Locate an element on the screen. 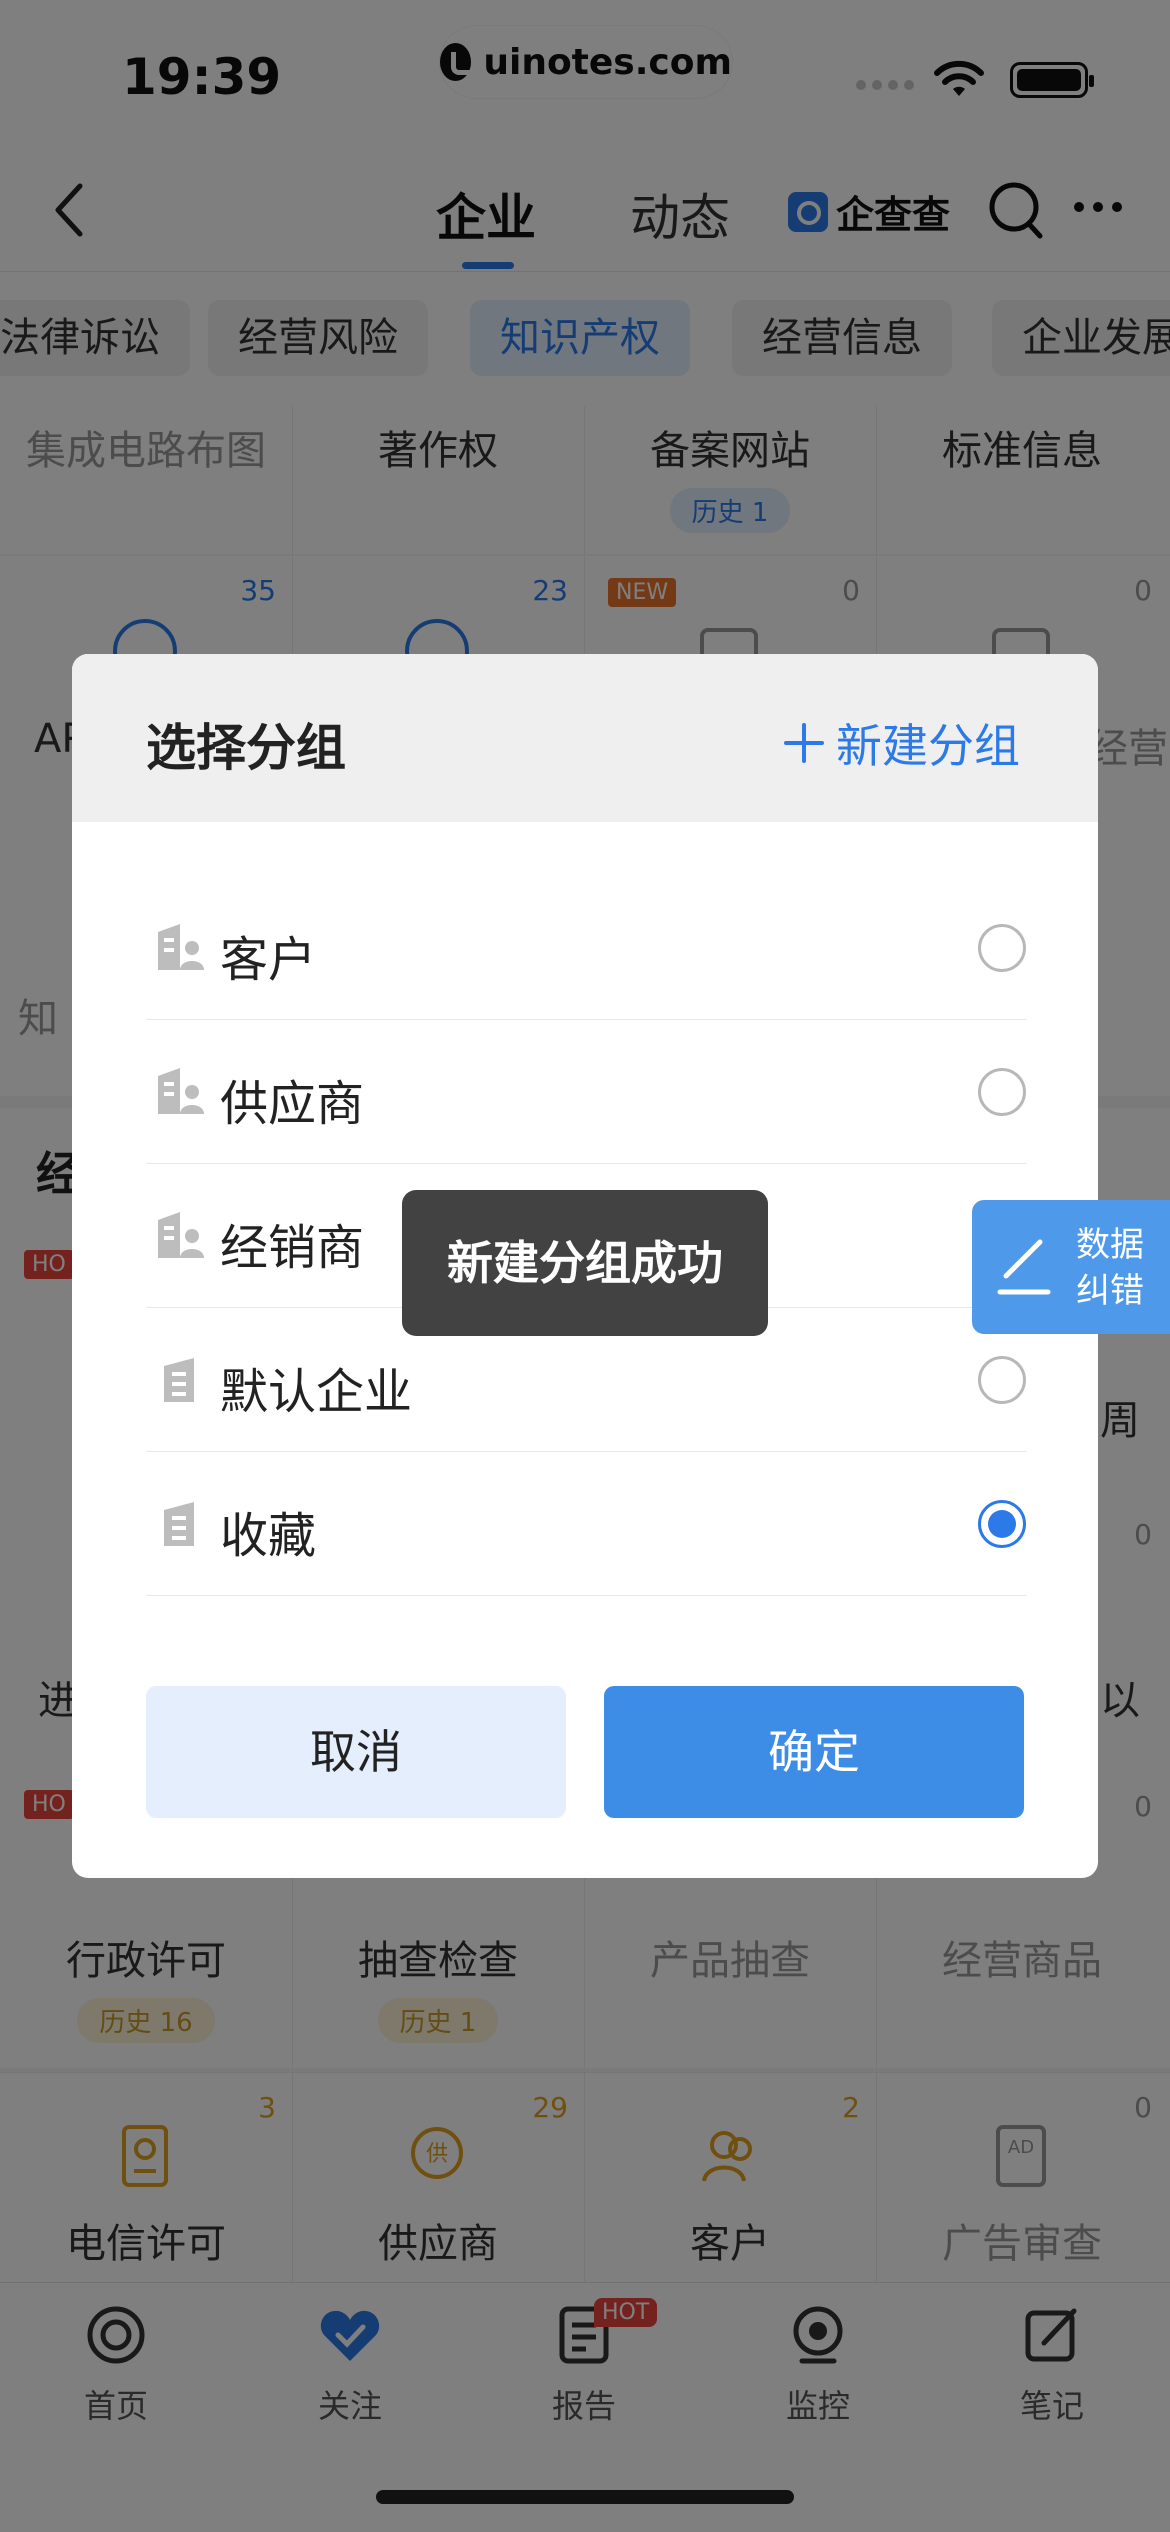 This screenshot has height=2532, width=1170. dialog-header: 选择分组 新建分组 is located at coordinates (585, 738).